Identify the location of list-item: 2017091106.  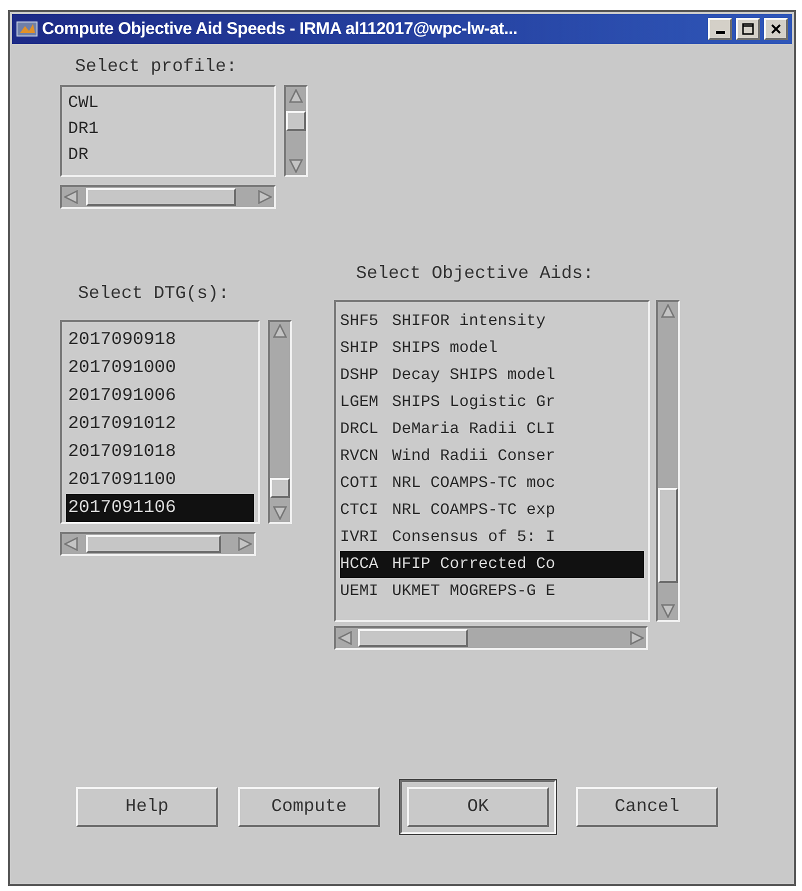
(160, 508).